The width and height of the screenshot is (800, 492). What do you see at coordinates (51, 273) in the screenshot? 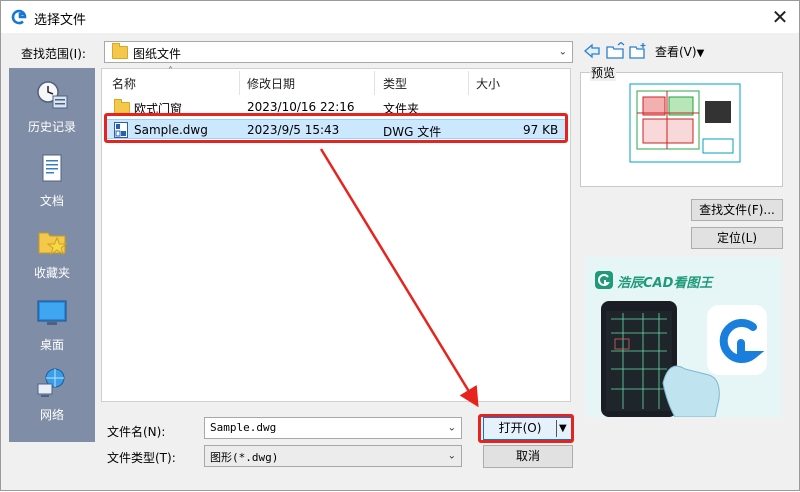
I see `sidebar-item-label: 收藏夹` at bounding box center [51, 273].